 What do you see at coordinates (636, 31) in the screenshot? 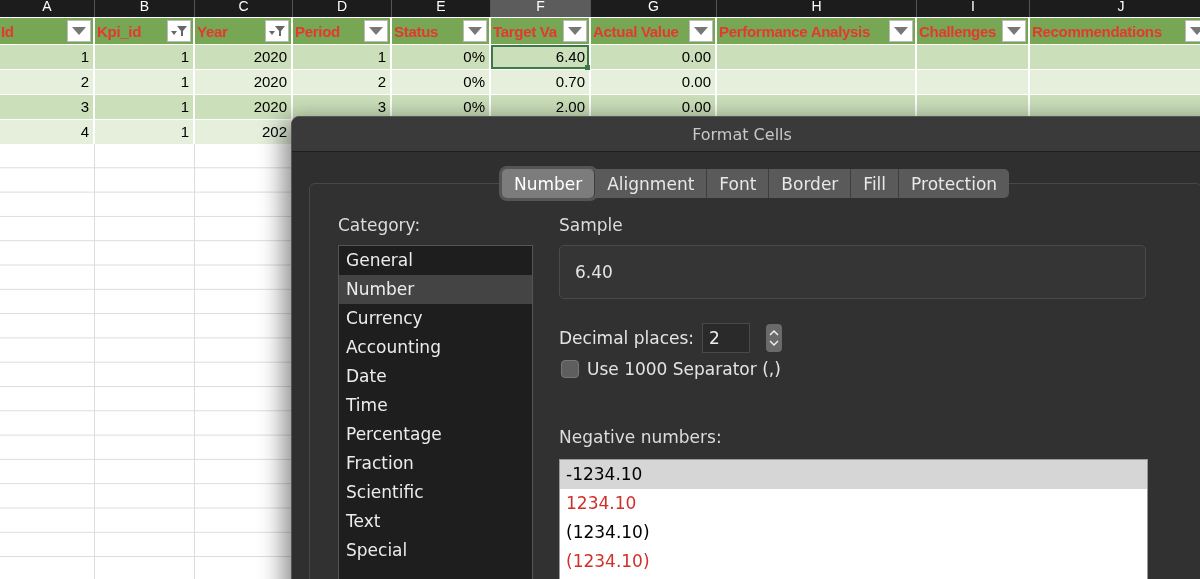
I see `header-label: Actual Value` at bounding box center [636, 31].